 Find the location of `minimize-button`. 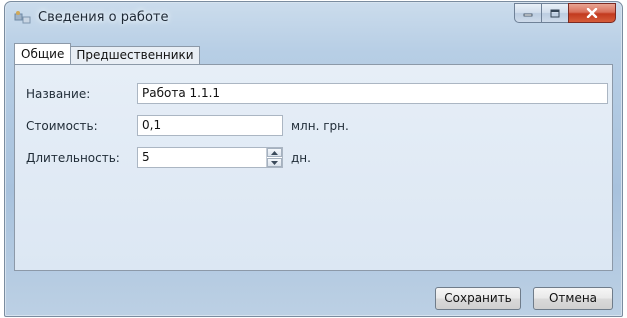

minimize-button is located at coordinates (527, 13).